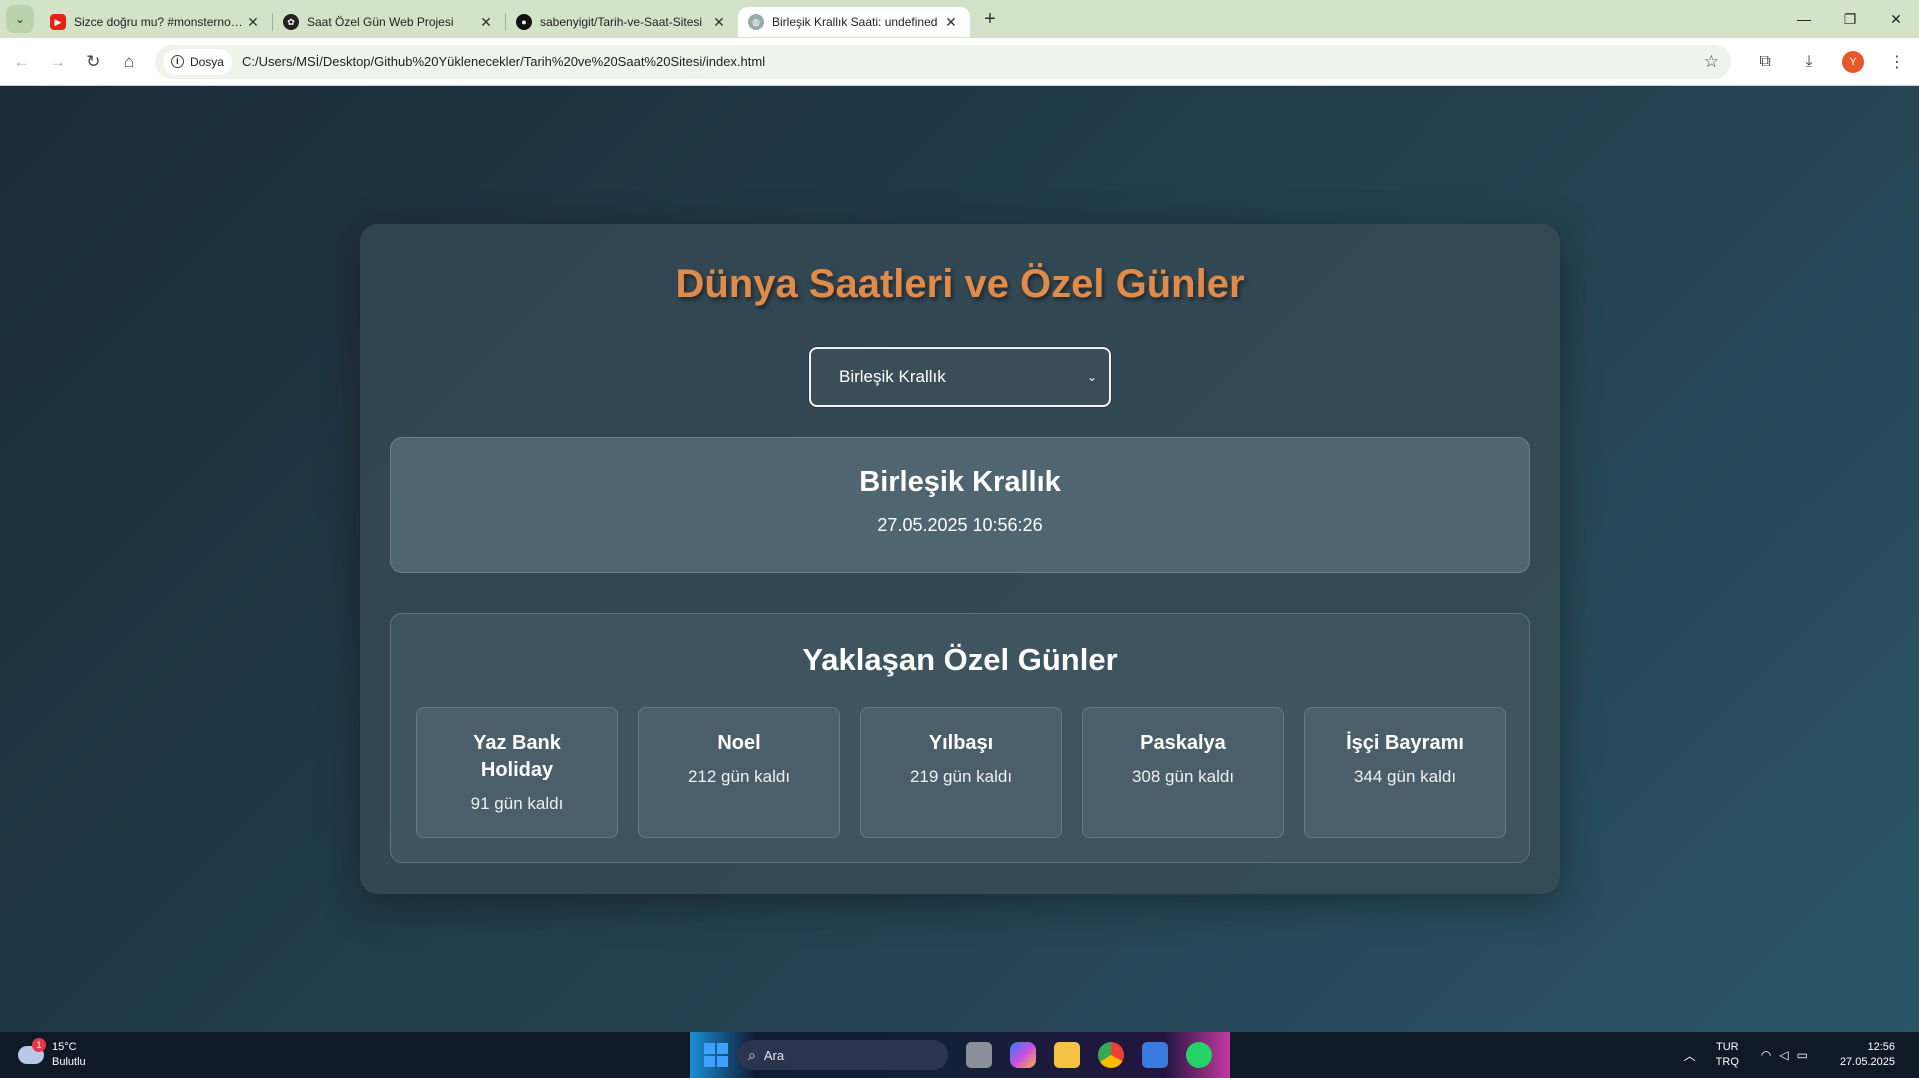 This screenshot has width=1919, height=1078. What do you see at coordinates (892, 376) in the screenshot?
I see `country-select-value: Birleşik Krallık` at bounding box center [892, 376].